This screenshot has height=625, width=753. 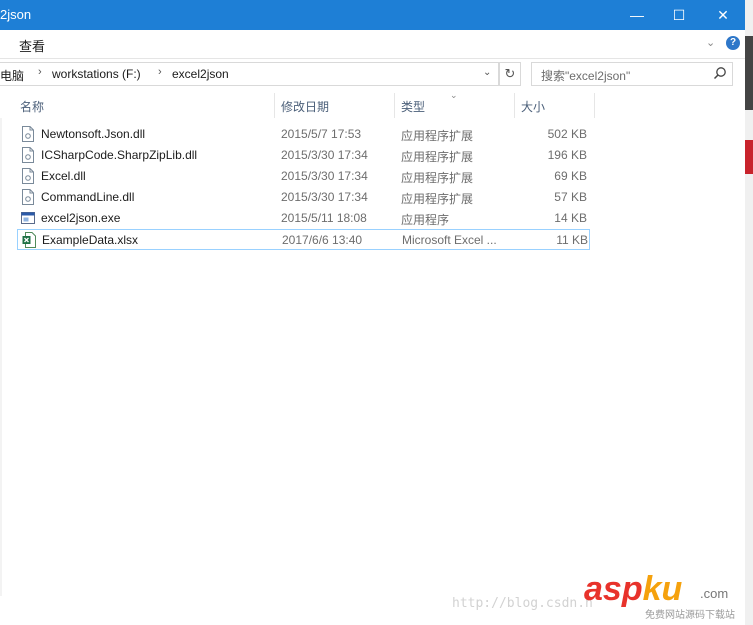 I want to click on background-window-red, so click(x=749, y=157).